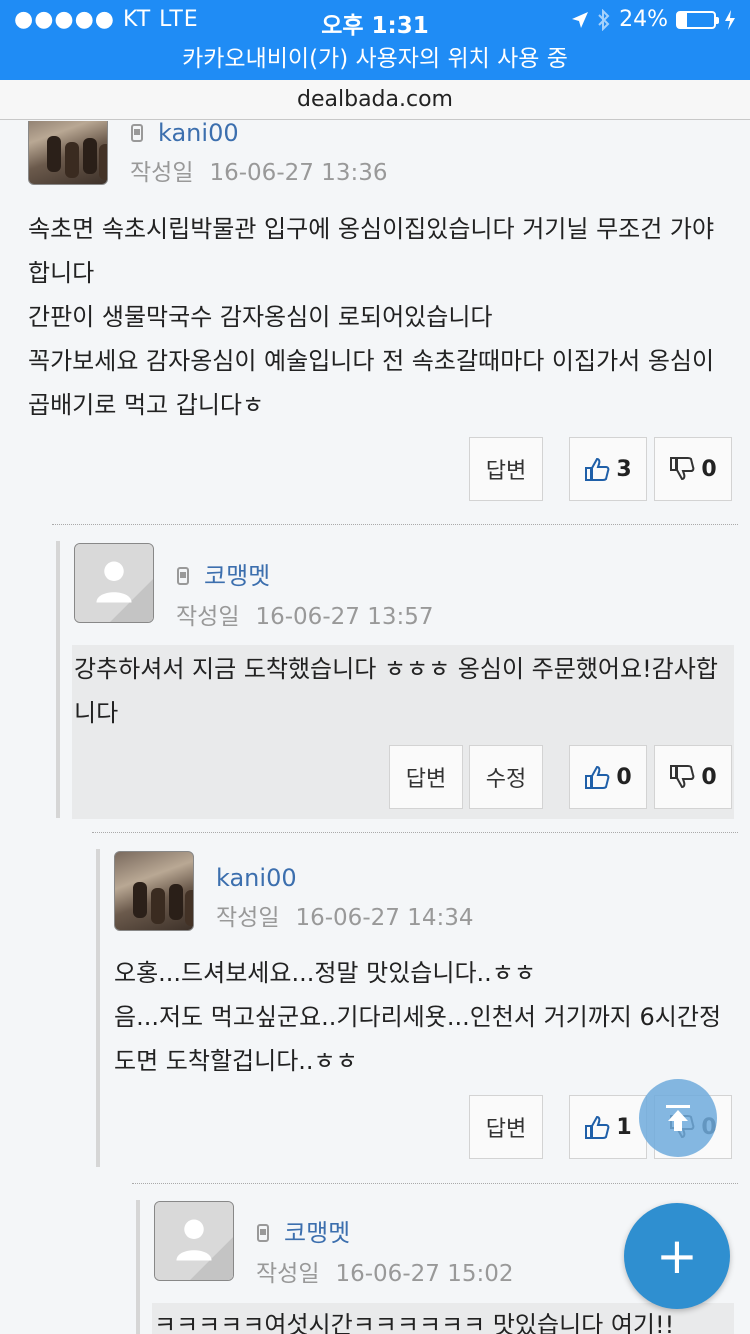 The image size is (750, 1334). I want to click on comment-meta: kani00 작성일 16-06-27 13:36, so click(258, 154).